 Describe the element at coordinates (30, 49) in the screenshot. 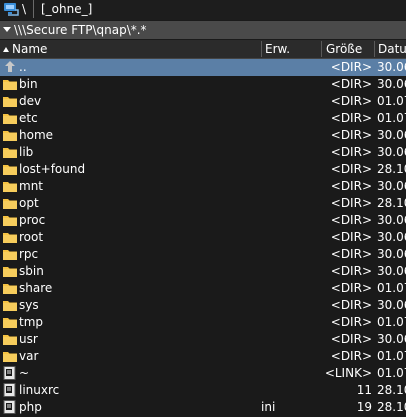

I see `header-name-label: Name` at that location.